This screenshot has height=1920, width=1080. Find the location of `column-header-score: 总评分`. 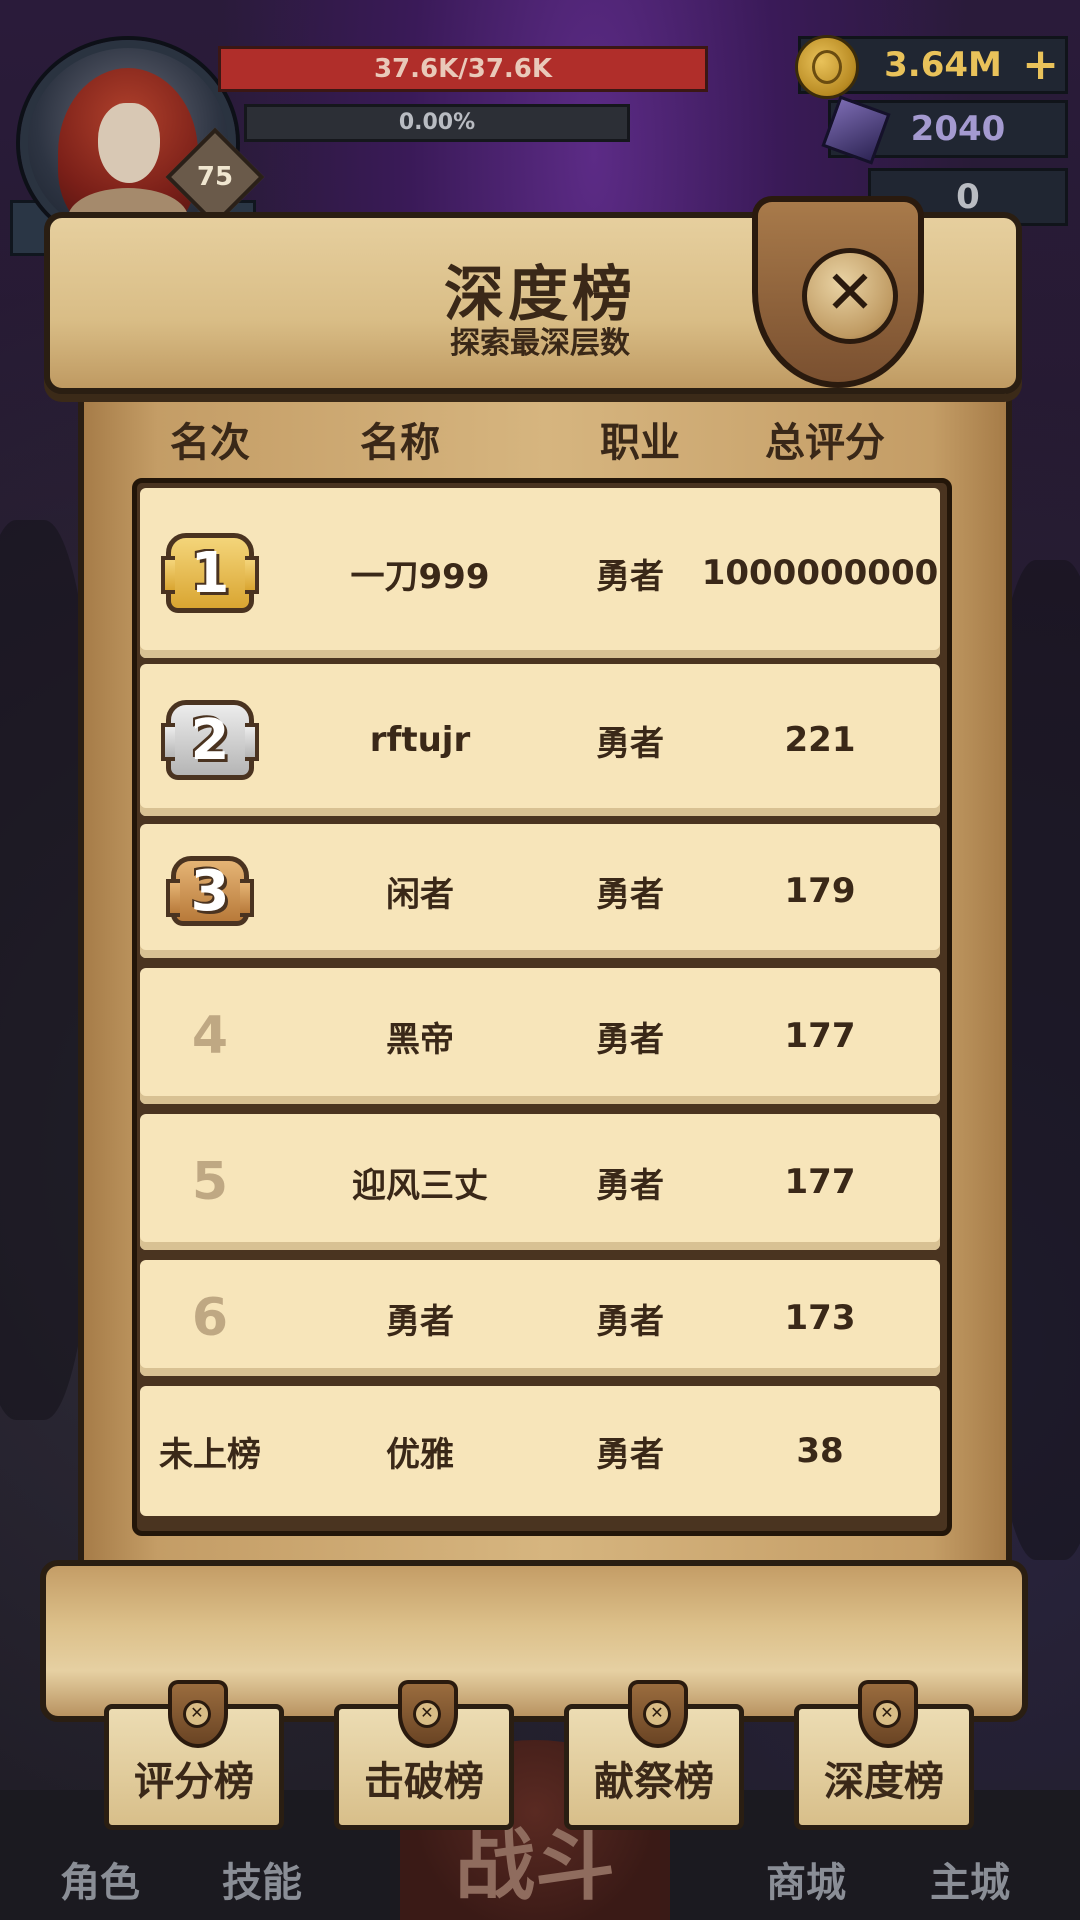

column-header-score: 总评分 is located at coordinates (825, 443).